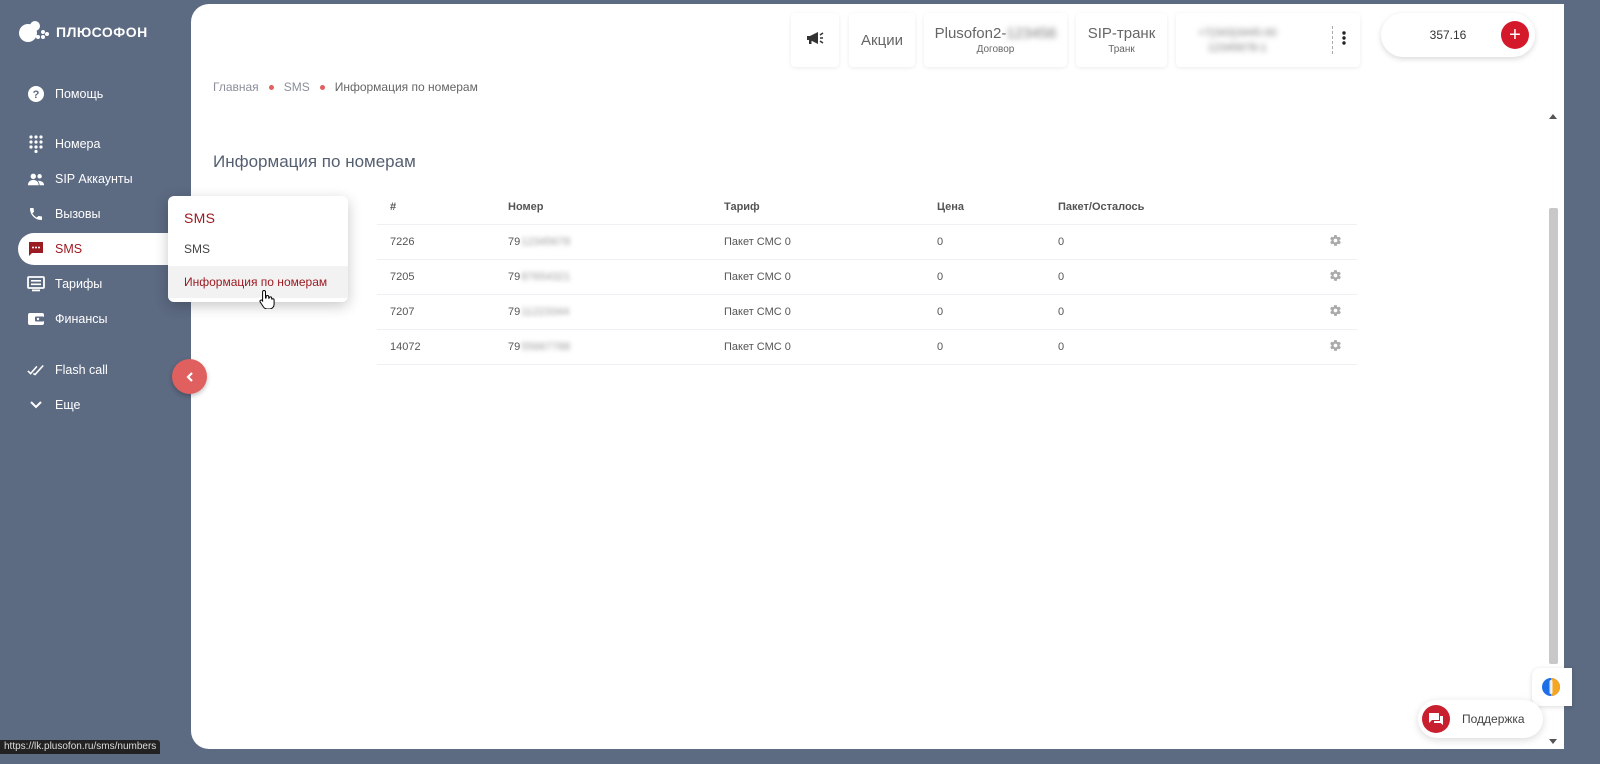 This screenshot has width=1600, height=764. Describe the element at coordinates (1493, 719) in the screenshot. I see `support-label: Поддержка` at that location.